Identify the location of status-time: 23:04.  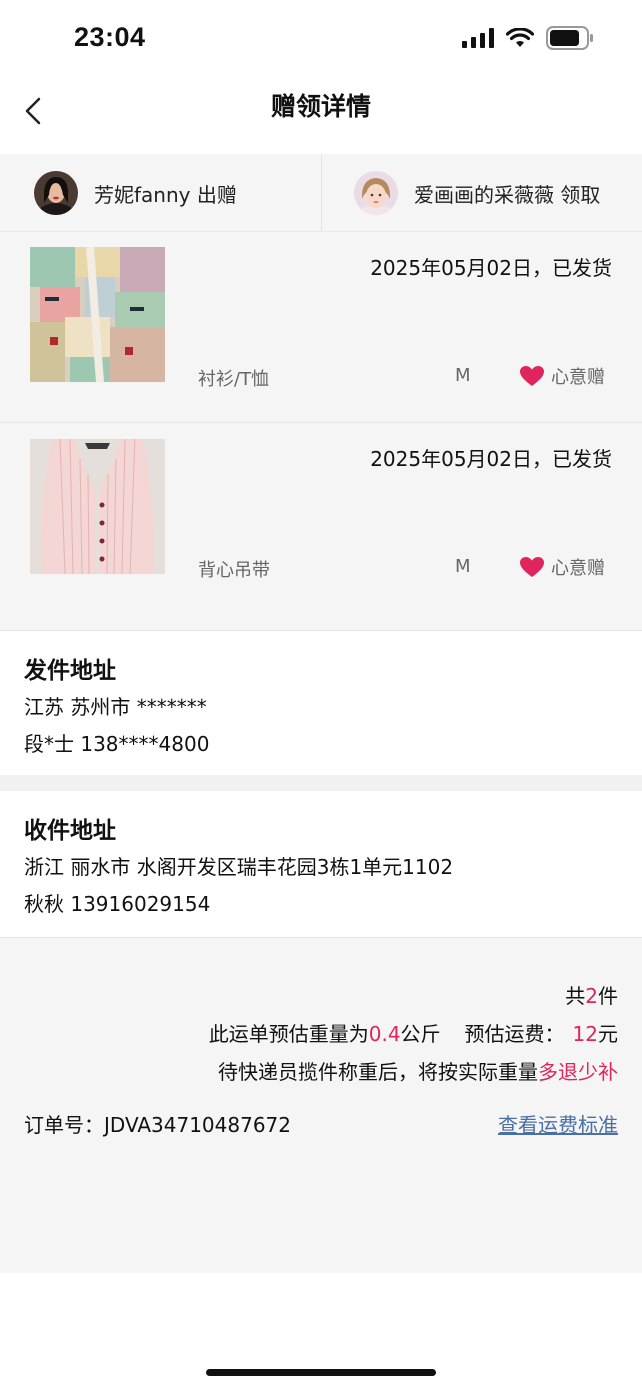
(110, 37).